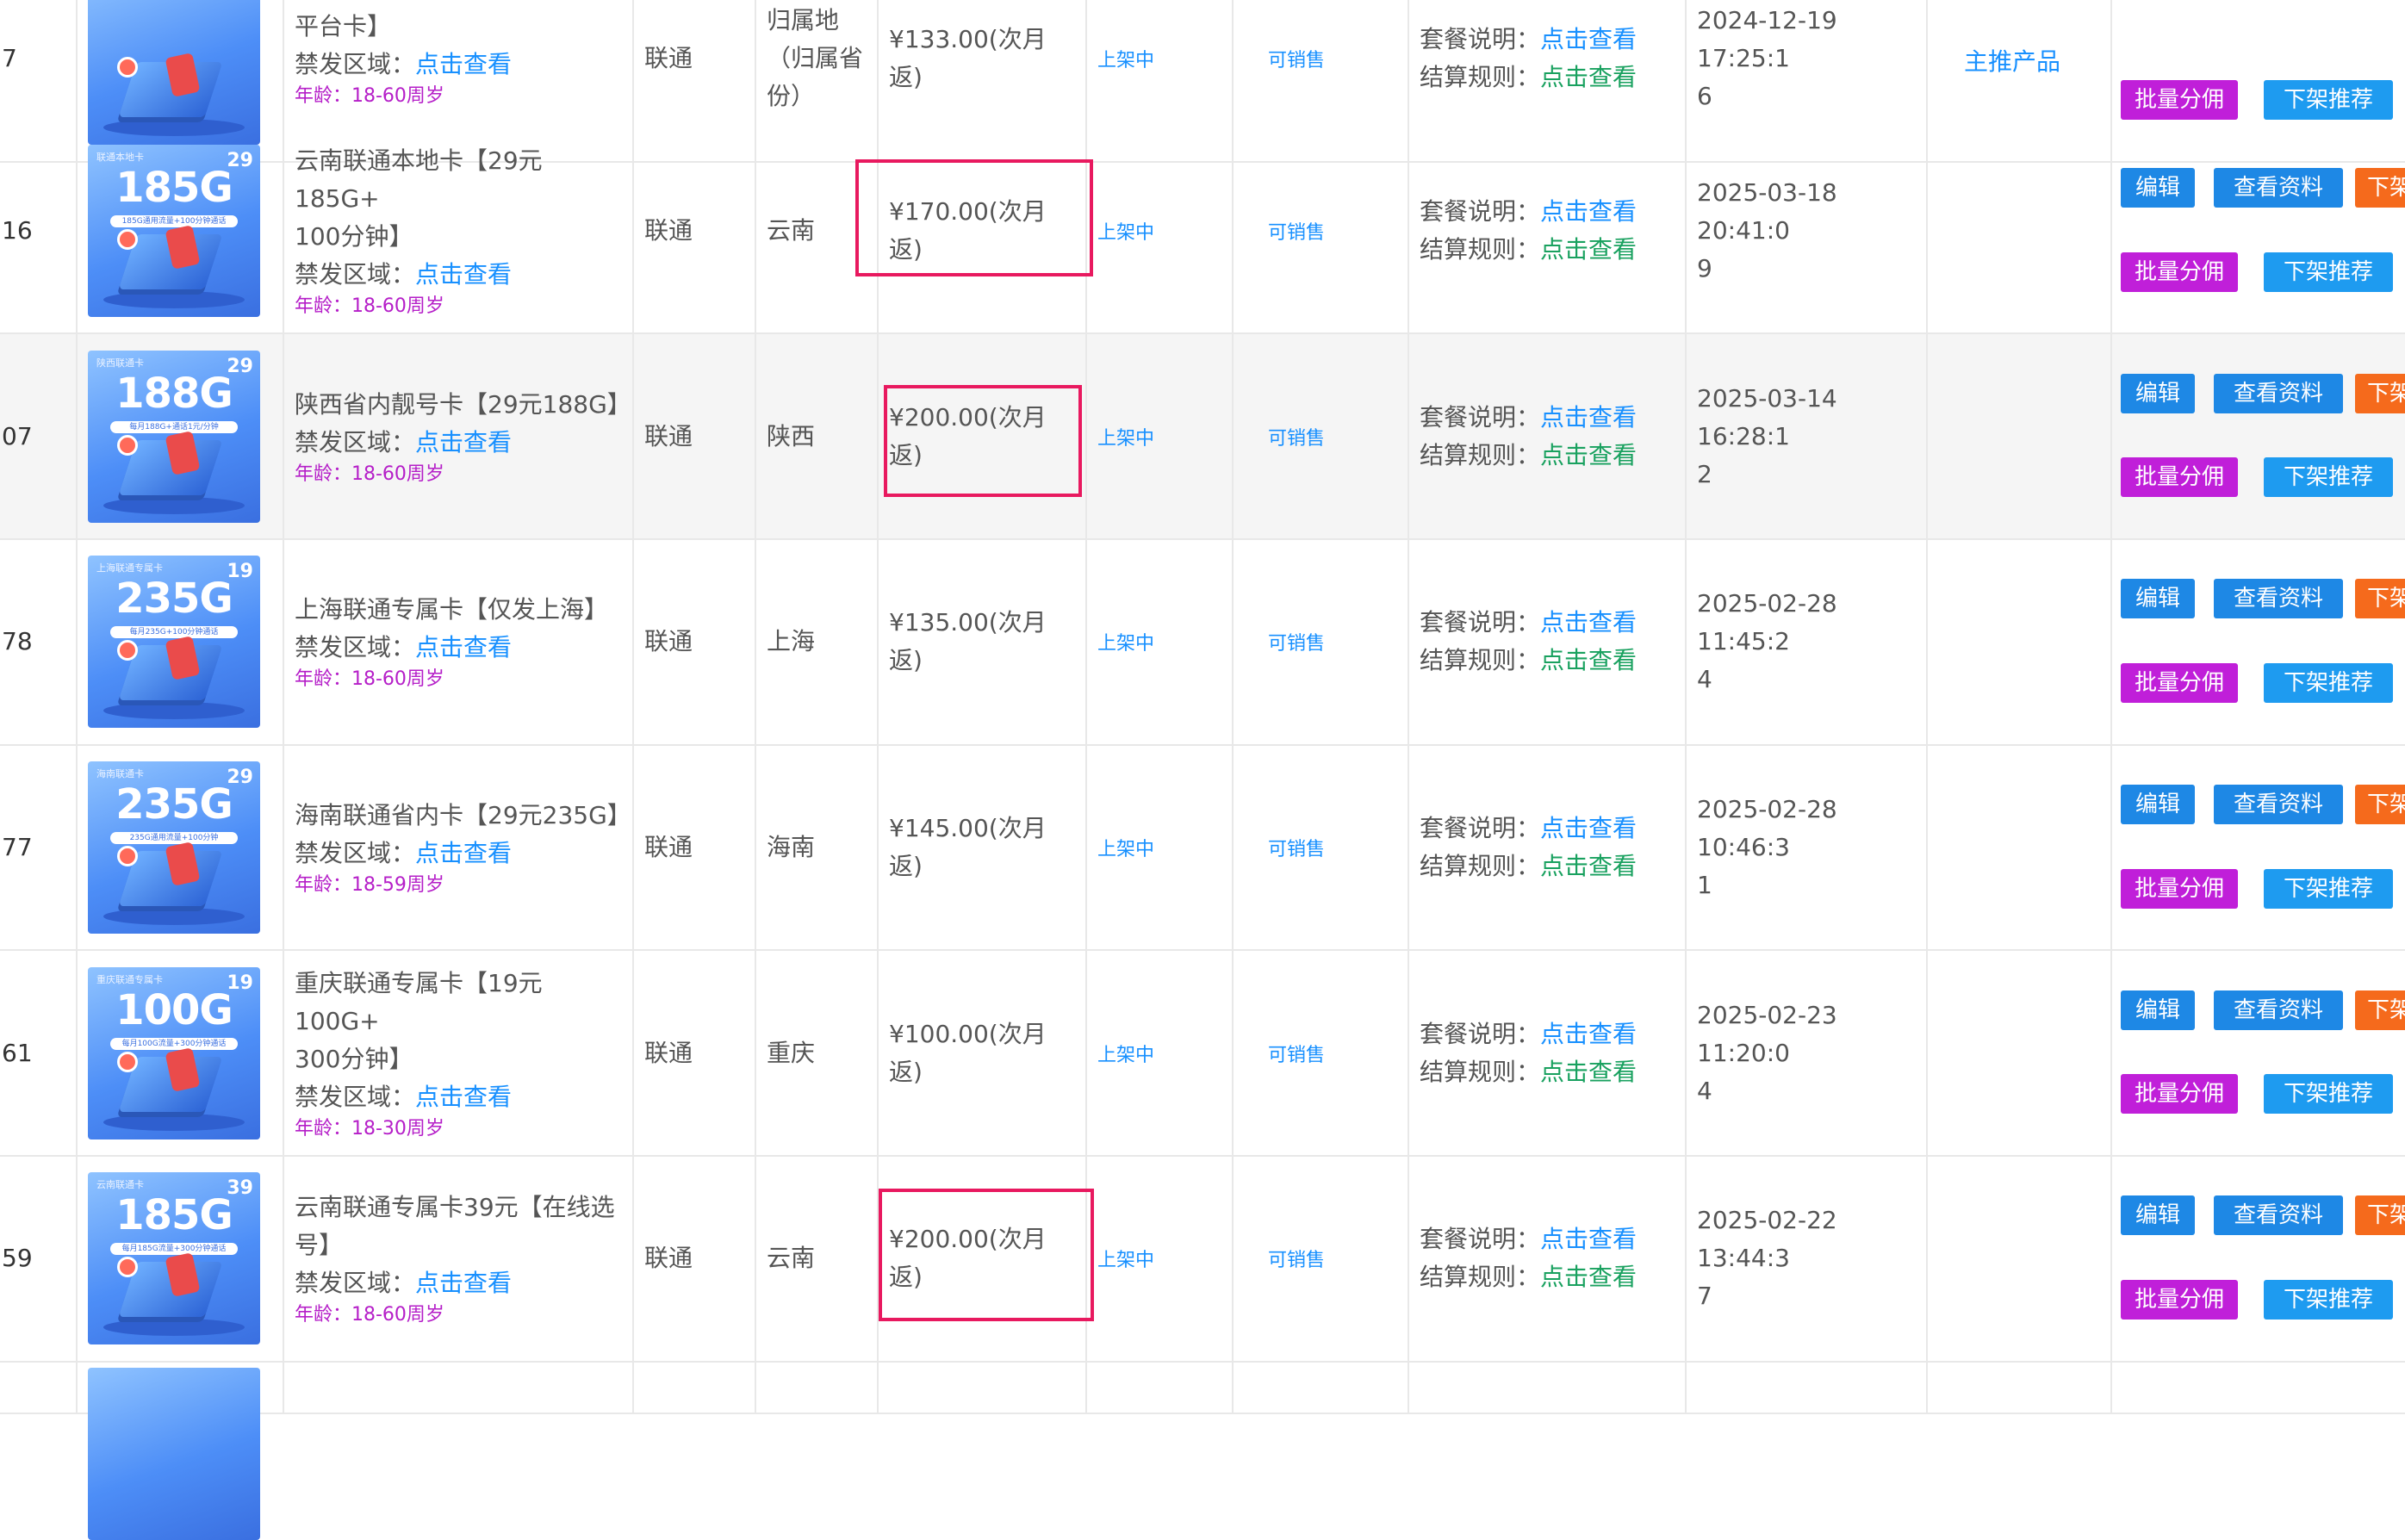 The height and width of the screenshot is (1540, 2405). I want to click on listing-status: 上架中, so click(1126, 1261).